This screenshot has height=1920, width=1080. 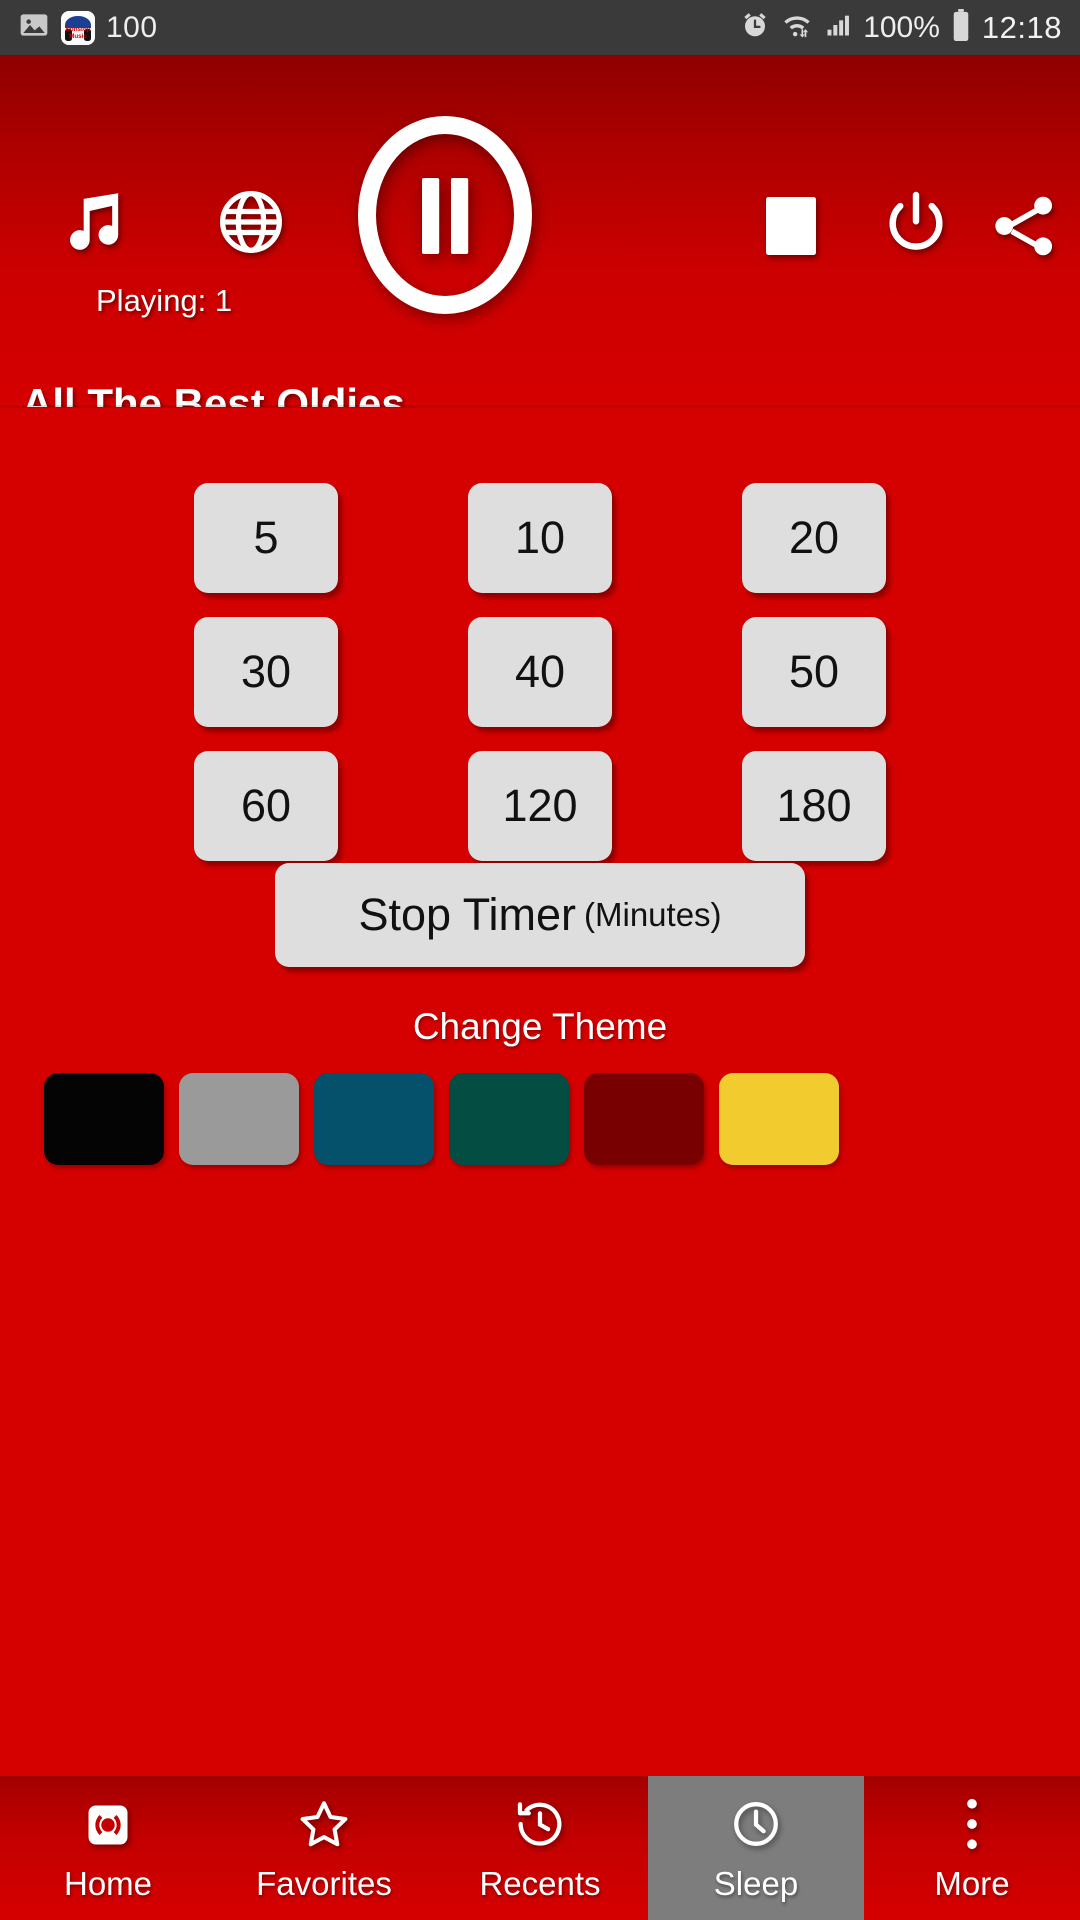 I want to click on timer-button-120: 120, so click(x=540, y=806).